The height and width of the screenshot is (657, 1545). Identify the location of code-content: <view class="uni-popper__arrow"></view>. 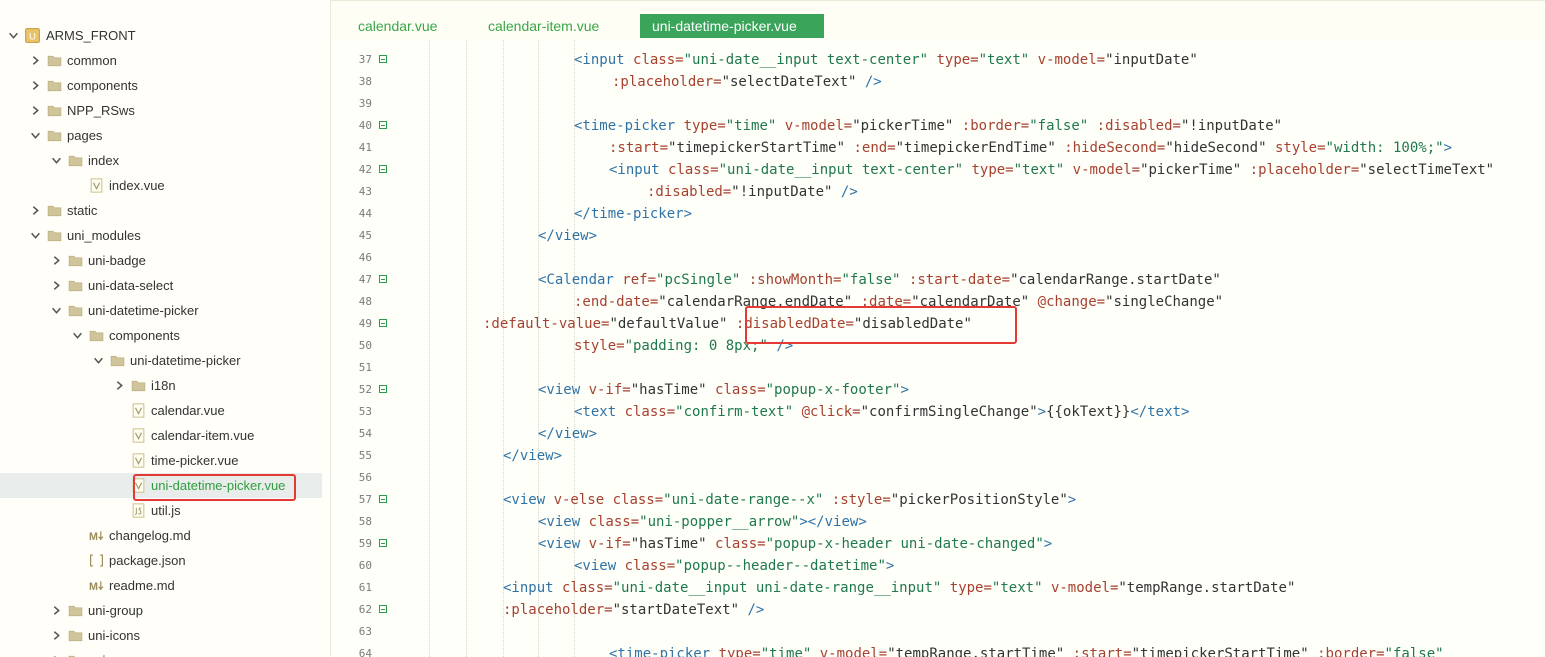
(702, 522).